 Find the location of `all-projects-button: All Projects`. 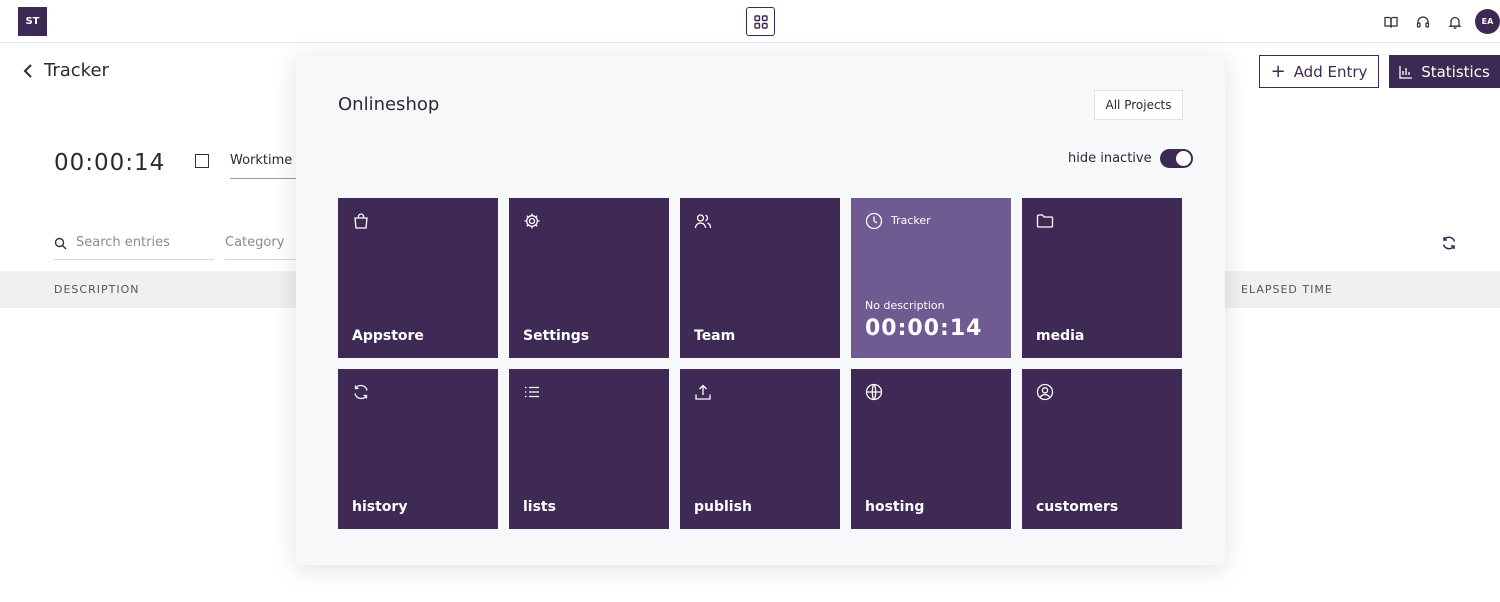

all-projects-button: All Projects is located at coordinates (1138, 105).